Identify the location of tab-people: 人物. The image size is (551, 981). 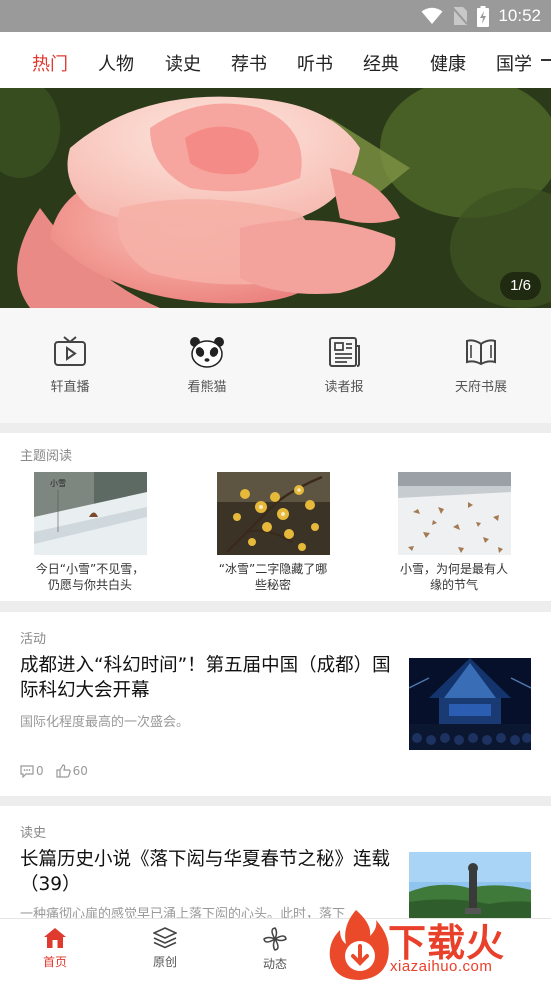
(116, 63).